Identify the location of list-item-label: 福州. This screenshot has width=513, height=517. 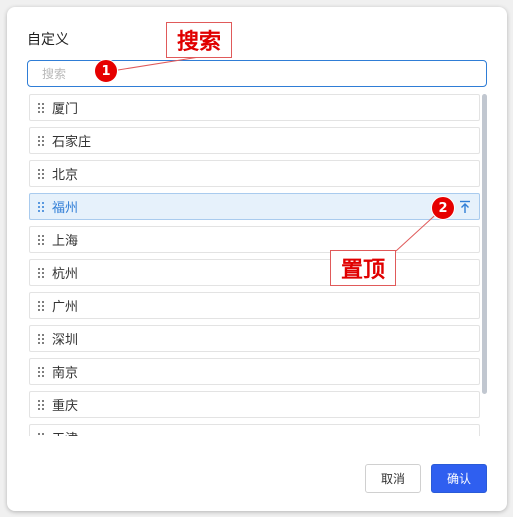
(65, 208).